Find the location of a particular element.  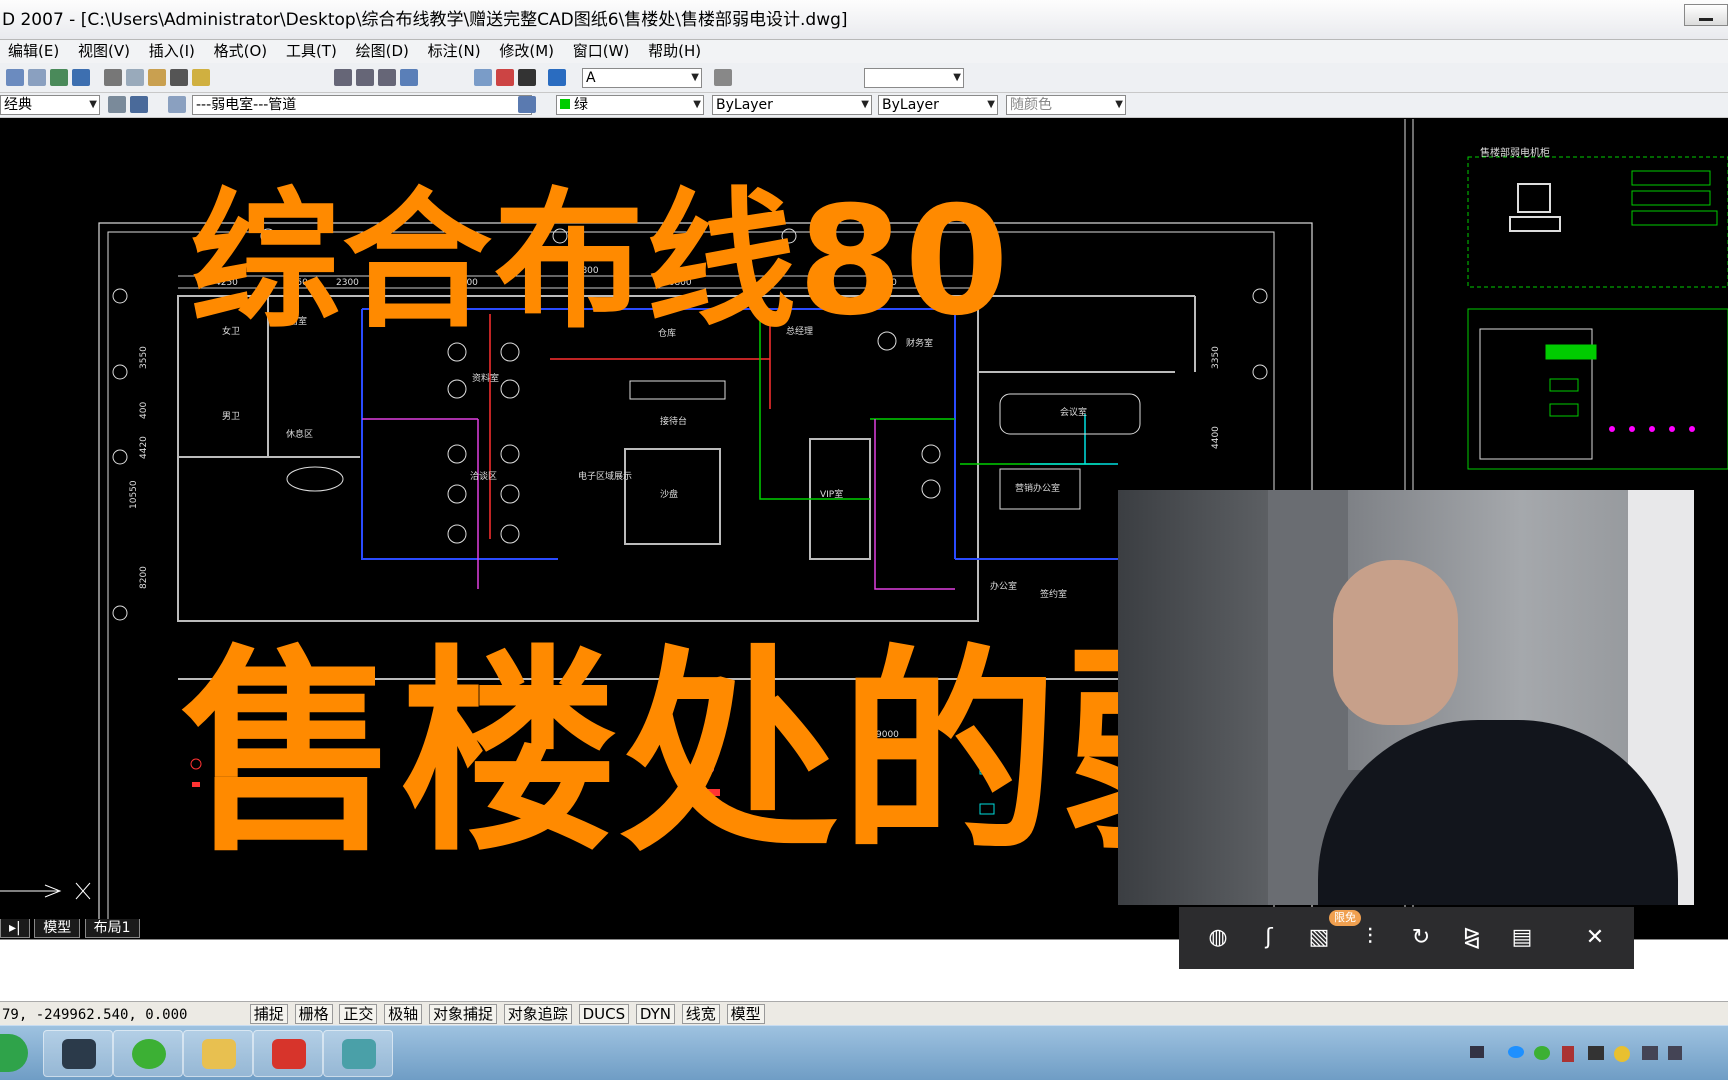

calculator-icon is located at coordinates (527, 77).